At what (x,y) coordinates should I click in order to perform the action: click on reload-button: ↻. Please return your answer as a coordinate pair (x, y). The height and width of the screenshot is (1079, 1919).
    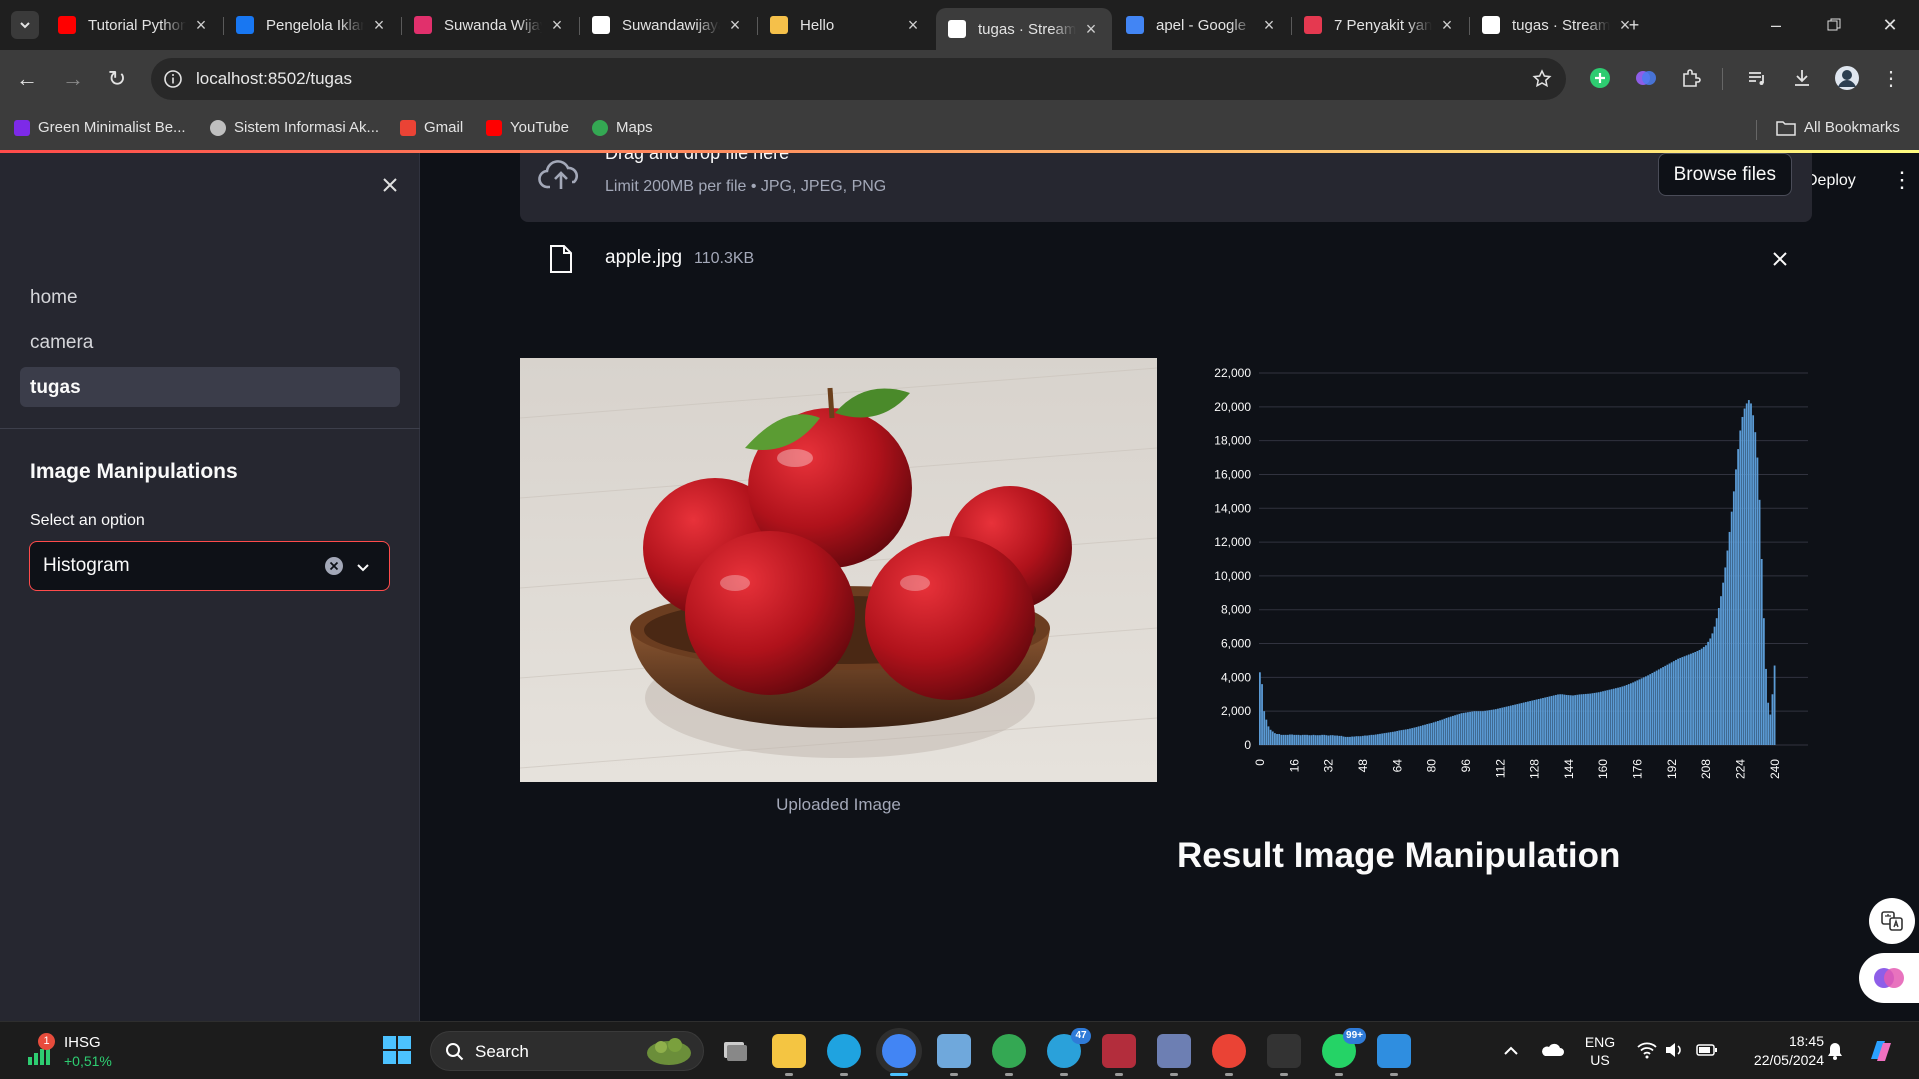
    Looking at the image, I should click on (117, 79).